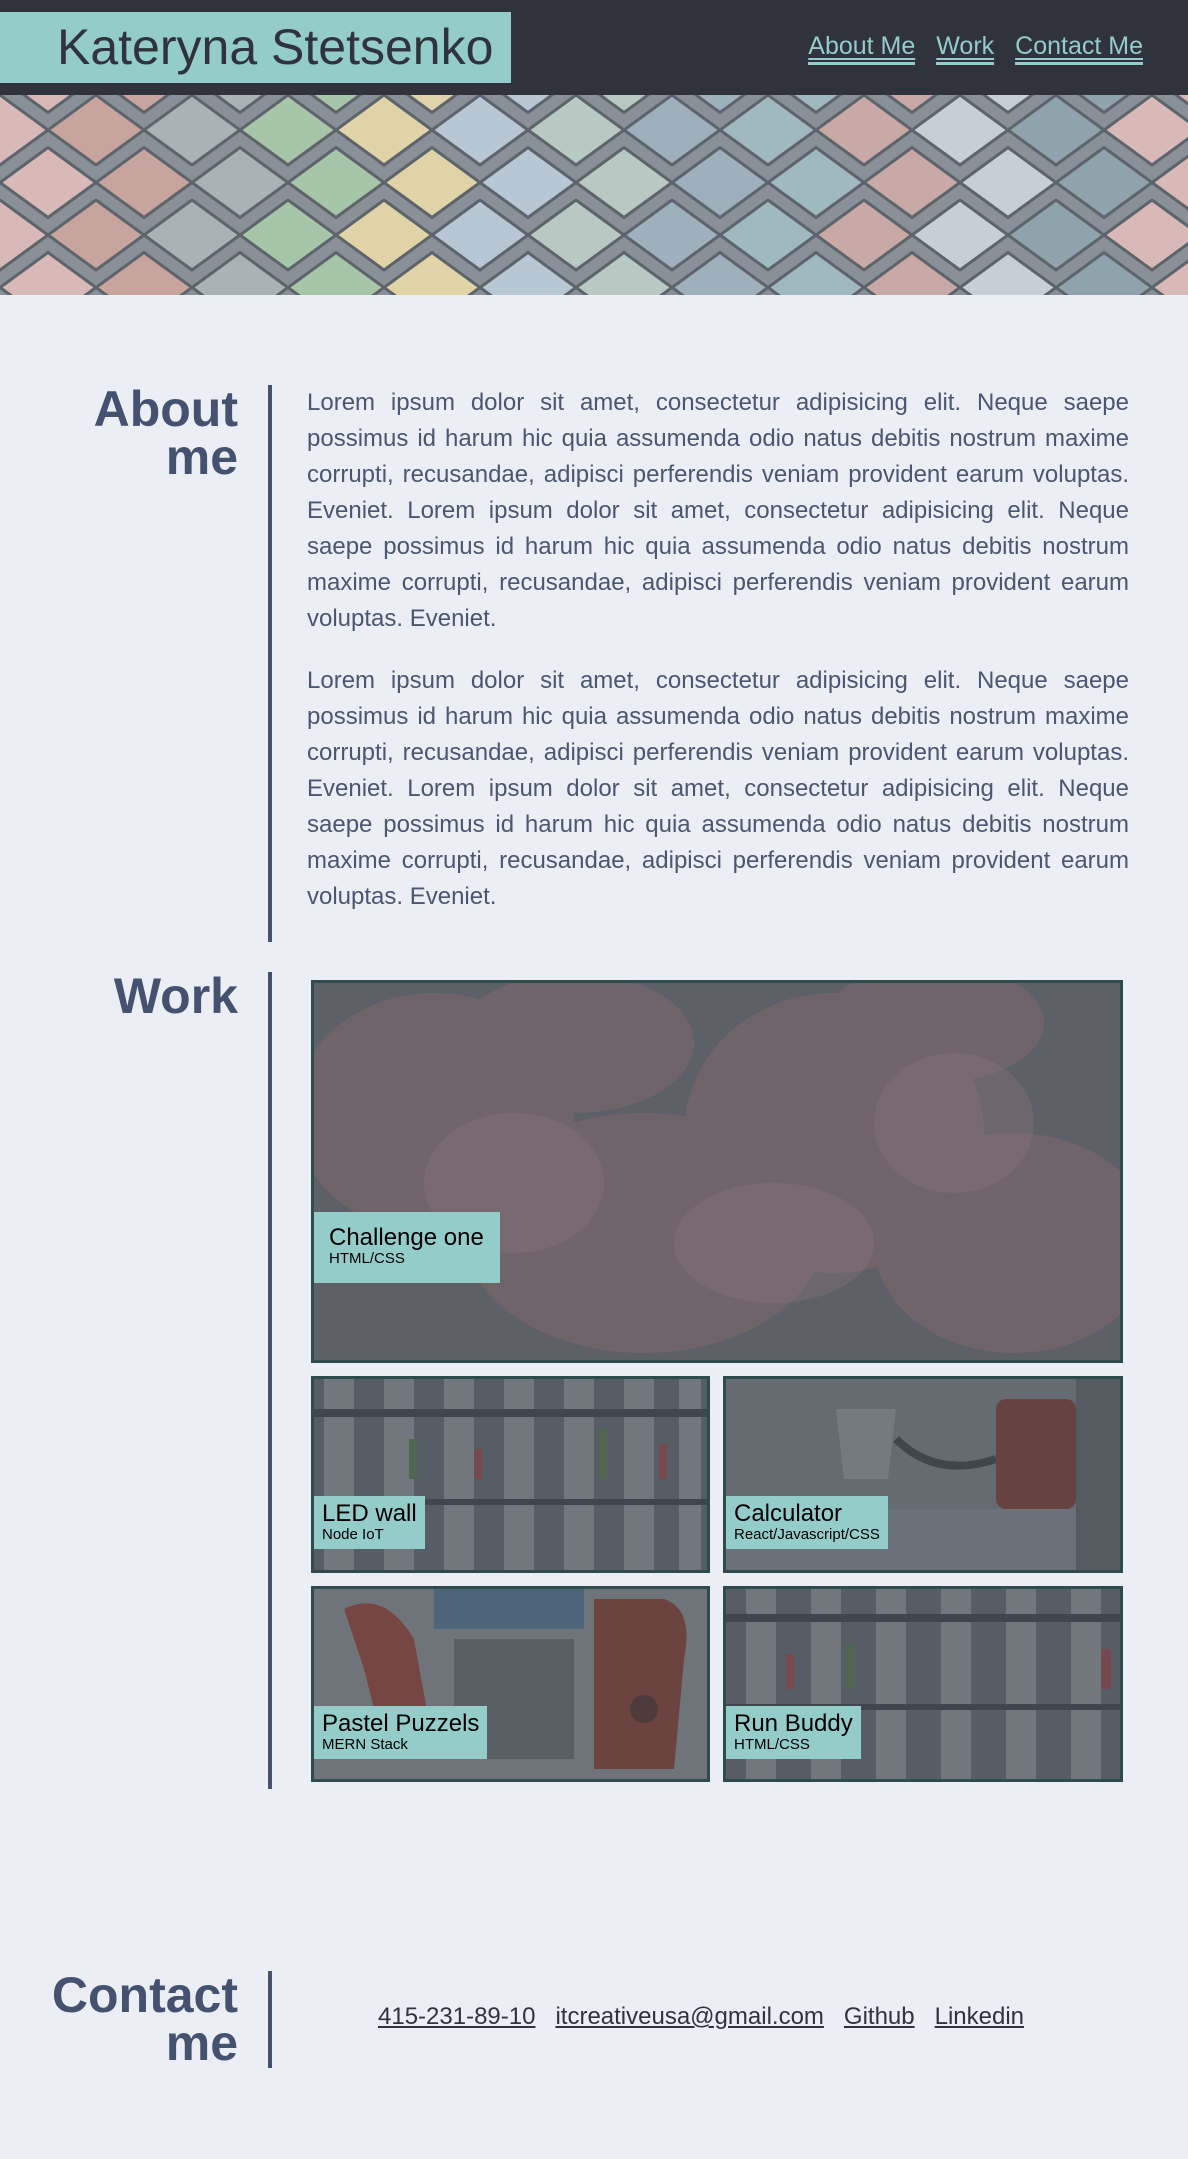 The width and height of the screenshot is (1188, 2159). I want to click on project-label: Calculator React/Javascript/CSS, so click(807, 1522).